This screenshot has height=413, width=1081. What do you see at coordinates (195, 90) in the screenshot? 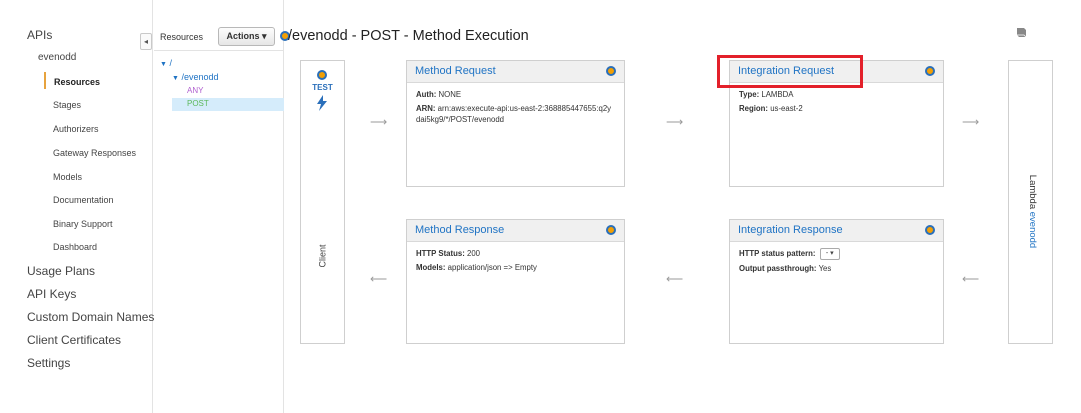
I see `tree-method-any: ANY` at bounding box center [195, 90].